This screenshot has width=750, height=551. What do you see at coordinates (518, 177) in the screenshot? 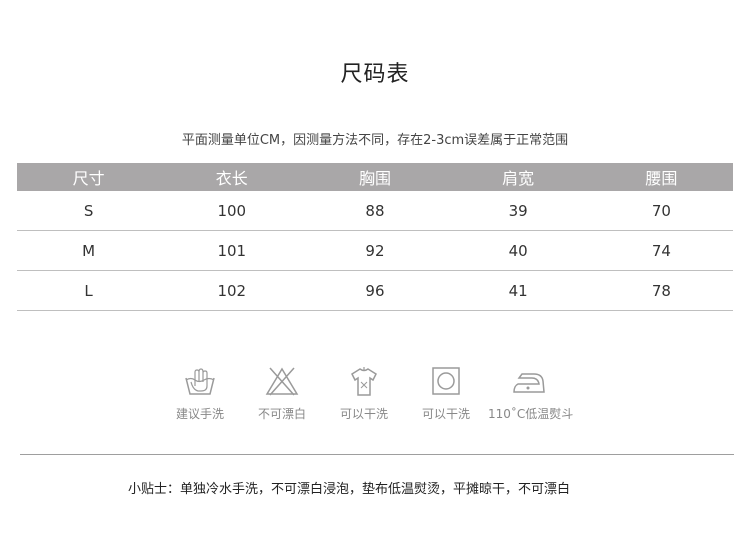
I see `header-shoulder: 肩宽` at bounding box center [518, 177].